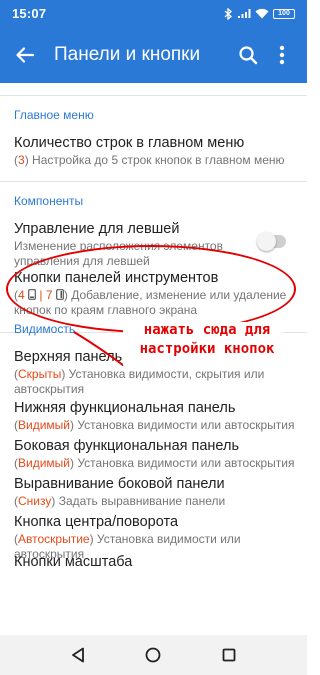 This screenshot has height=675, width=320. Describe the element at coordinates (228, 13) in the screenshot. I see `bluetooth-icon` at that location.